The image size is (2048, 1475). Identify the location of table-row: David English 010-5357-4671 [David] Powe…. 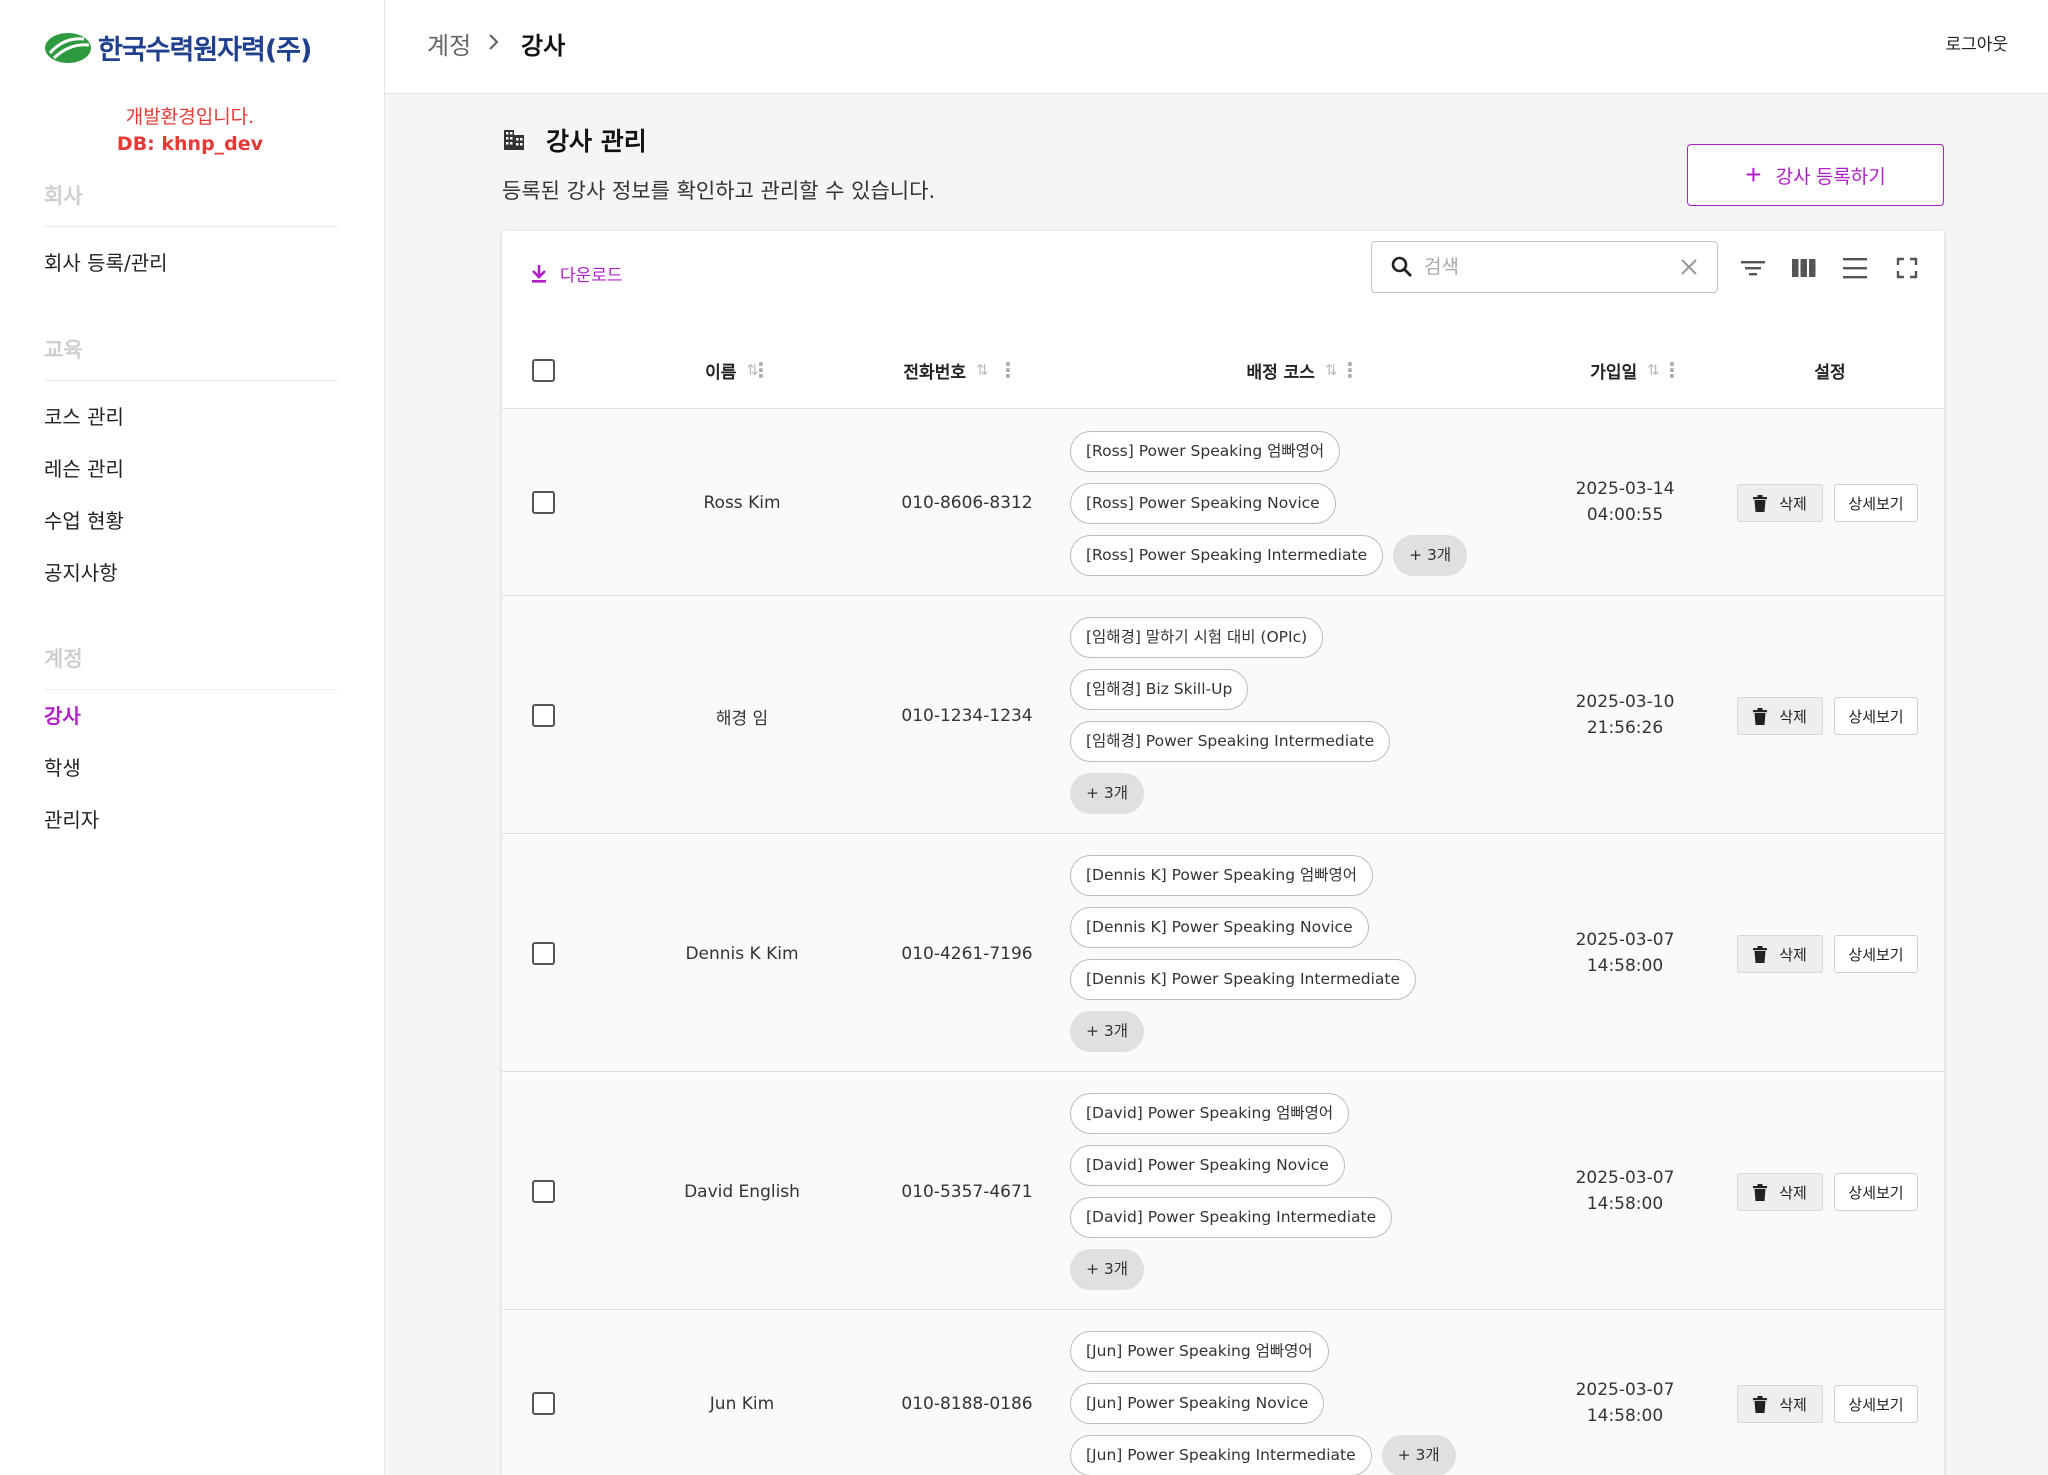
(1223, 1191).